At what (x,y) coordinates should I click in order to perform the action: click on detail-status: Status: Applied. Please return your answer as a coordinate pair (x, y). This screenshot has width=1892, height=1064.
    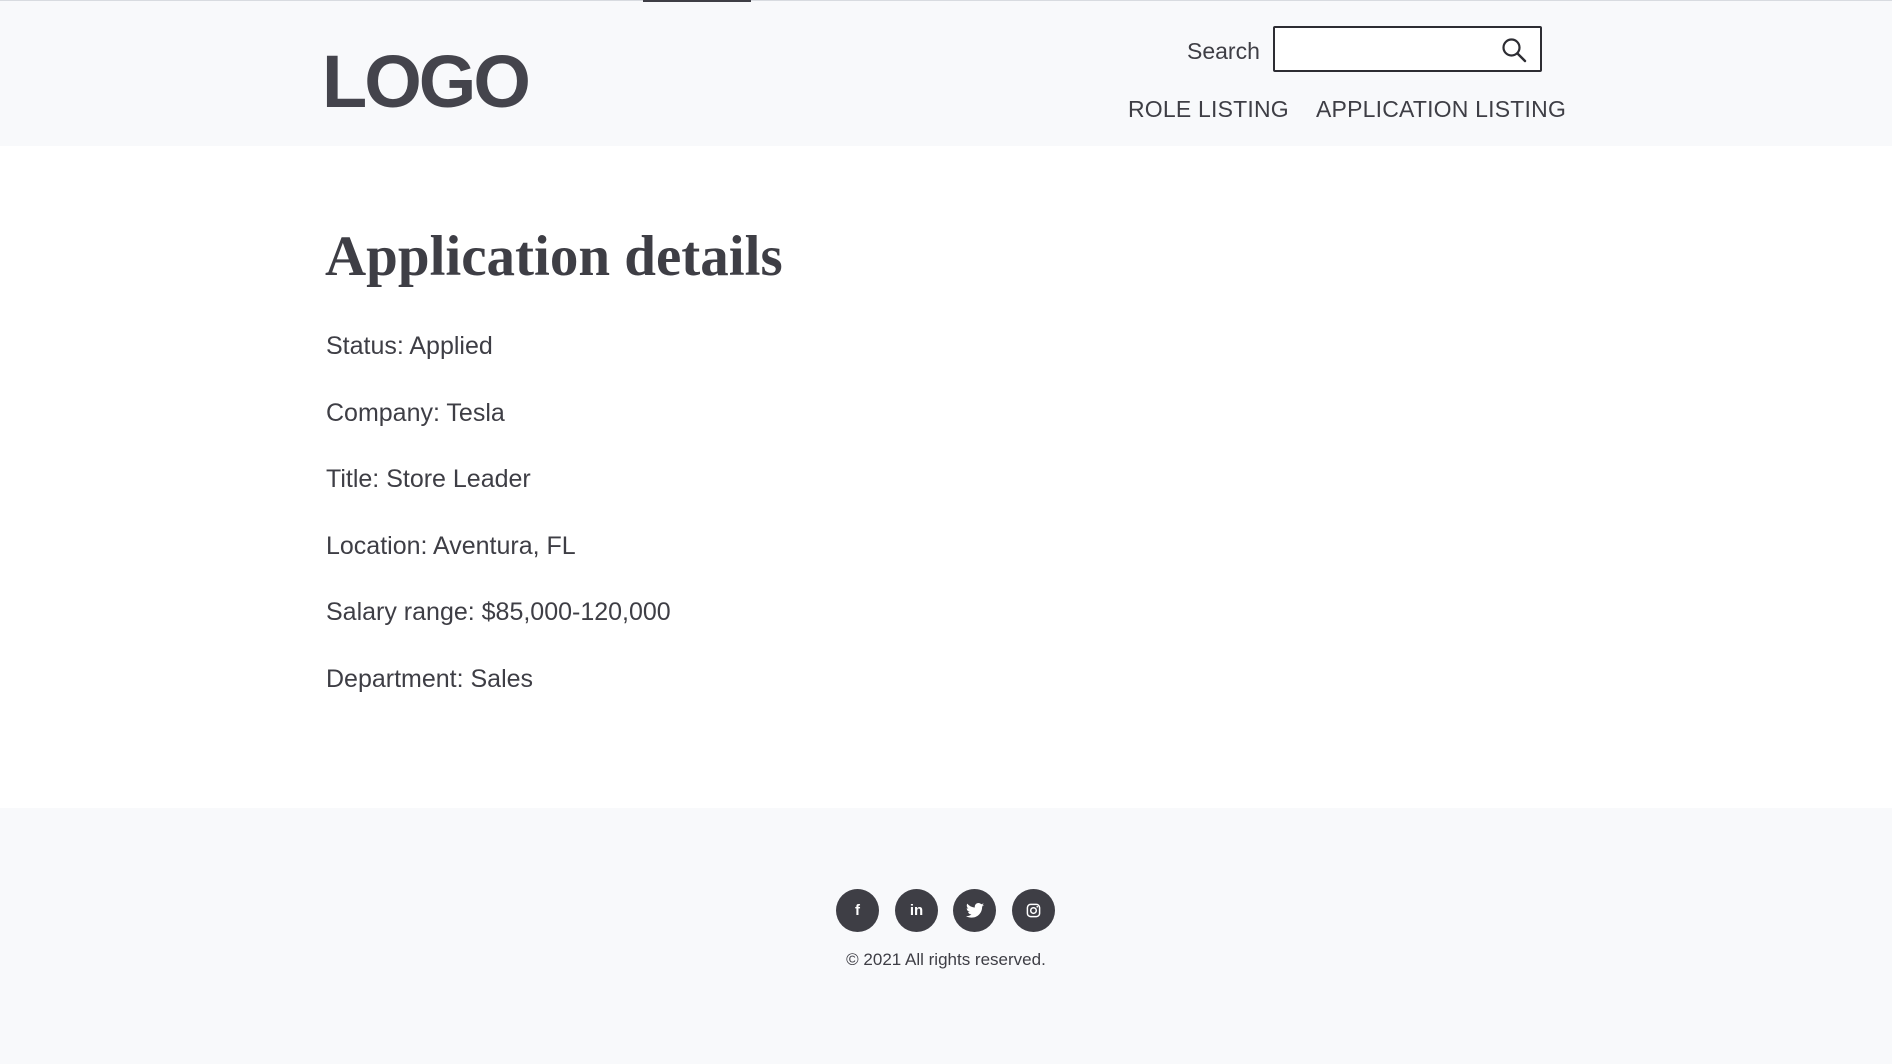
    Looking at the image, I should click on (409, 346).